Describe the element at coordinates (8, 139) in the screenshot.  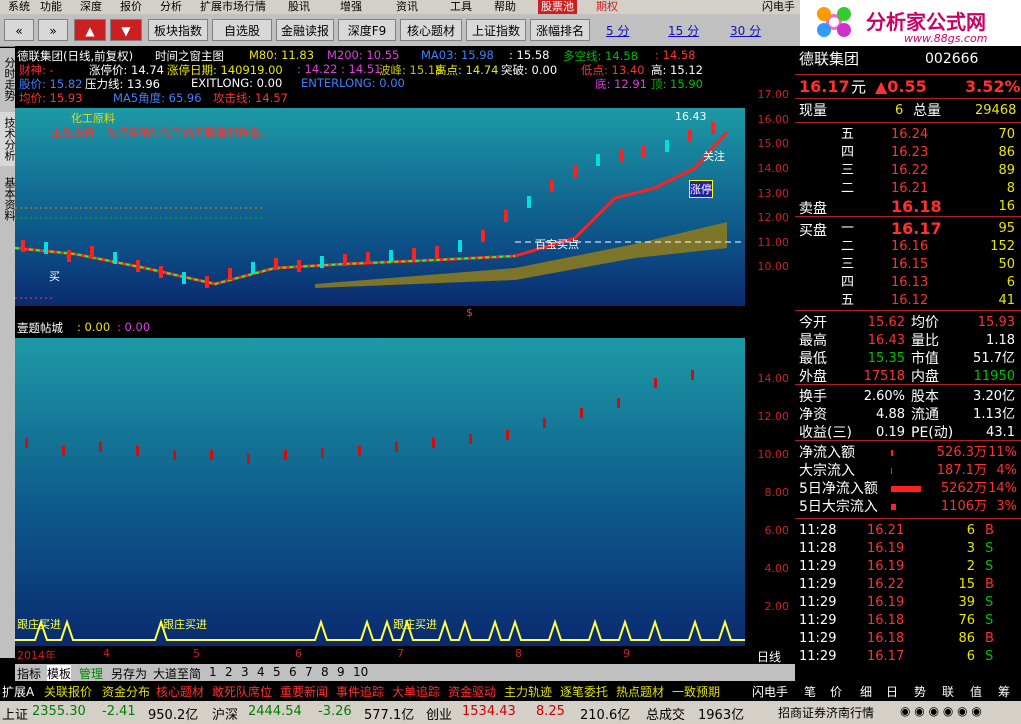
I see `tab-technical: 技术分析` at that location.